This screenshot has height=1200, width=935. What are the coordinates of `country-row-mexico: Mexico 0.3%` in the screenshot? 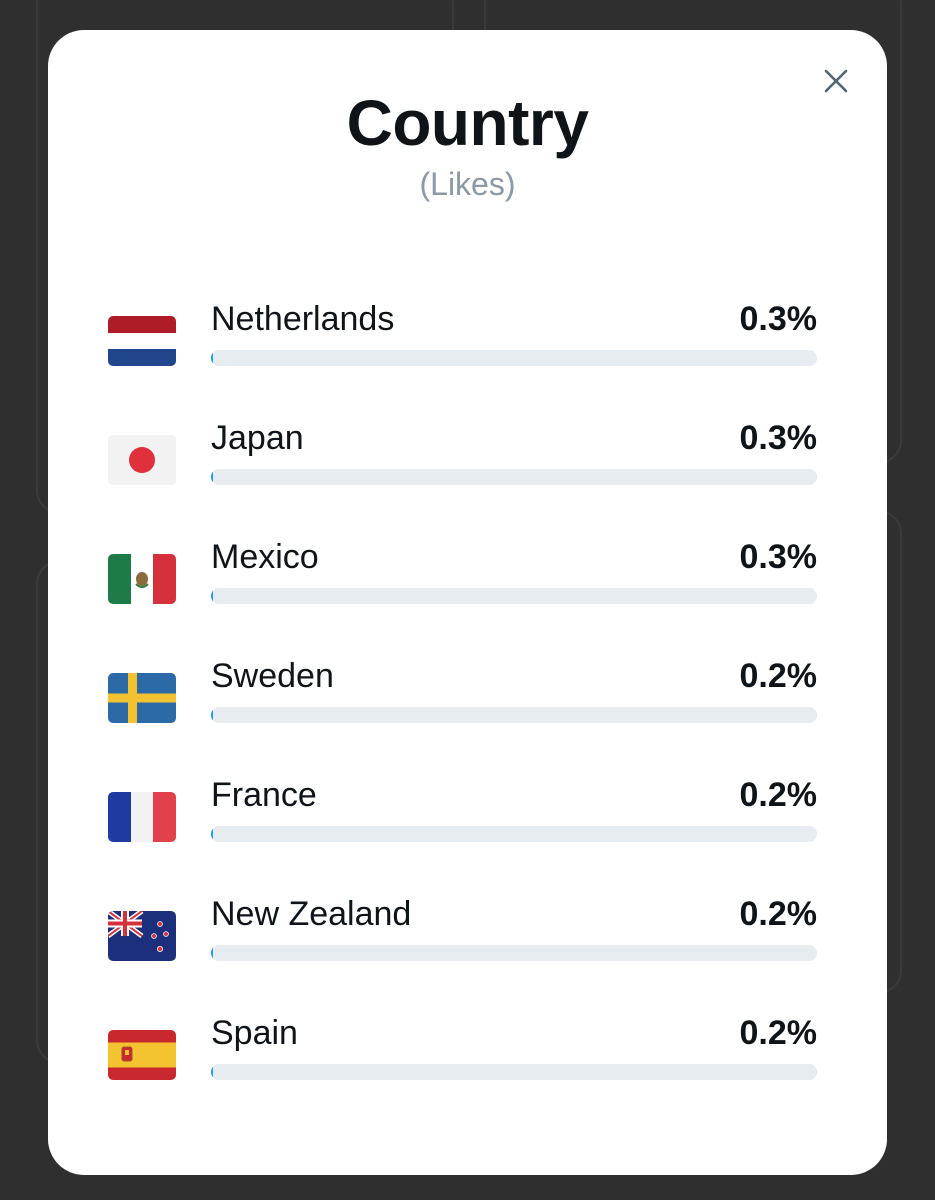 It's located at (467, 595).